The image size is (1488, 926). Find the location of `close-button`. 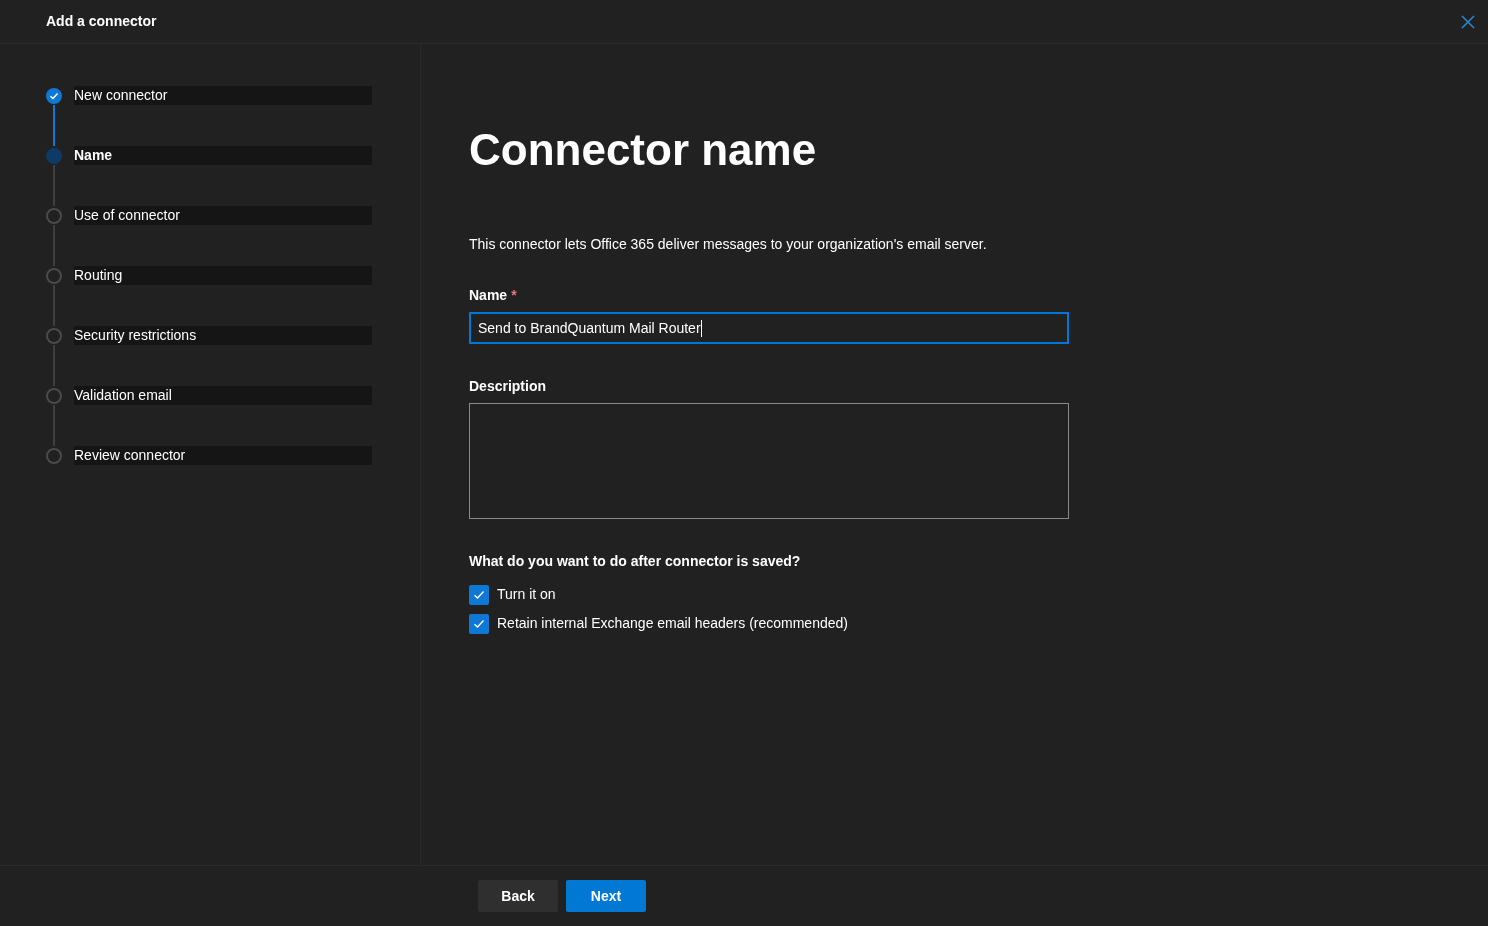

close-button is located at coordinates (1468, 21).